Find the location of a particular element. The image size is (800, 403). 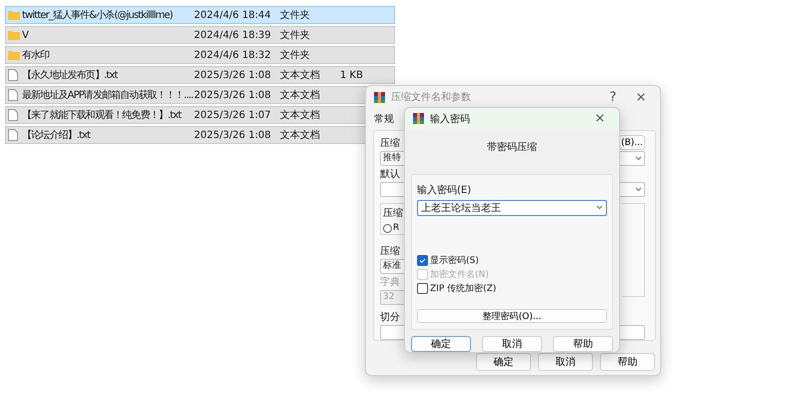

file-name: 有水印 is located at coordinates (36, 55).